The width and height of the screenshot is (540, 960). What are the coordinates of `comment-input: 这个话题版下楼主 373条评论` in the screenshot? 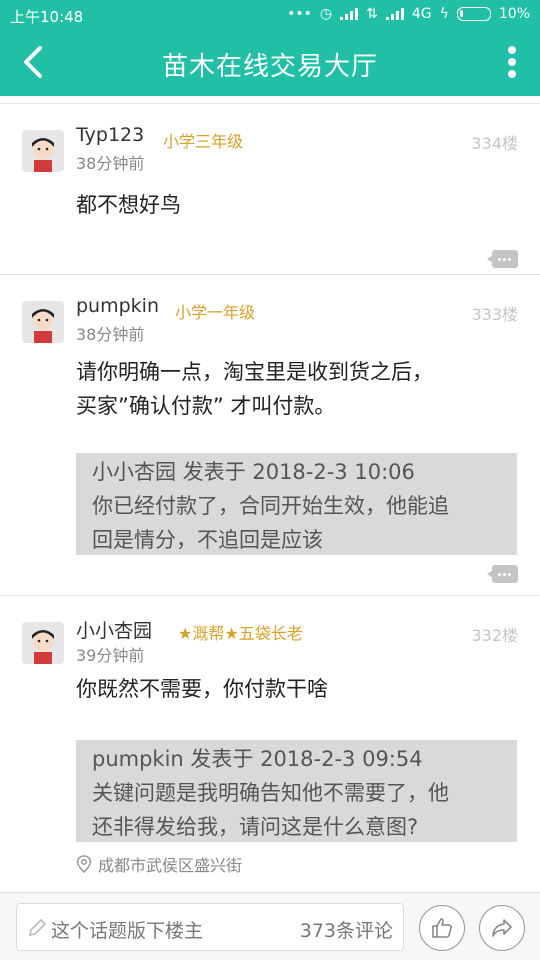 It's located at (210, 927).